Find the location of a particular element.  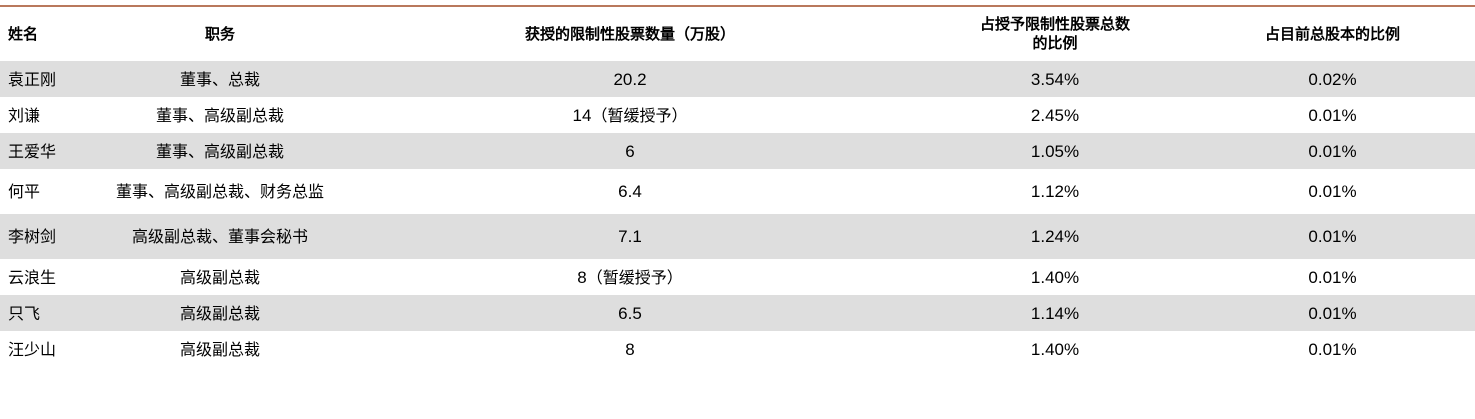

cell-pct-grant: 2.45% is located at coordinates (1055, 115).